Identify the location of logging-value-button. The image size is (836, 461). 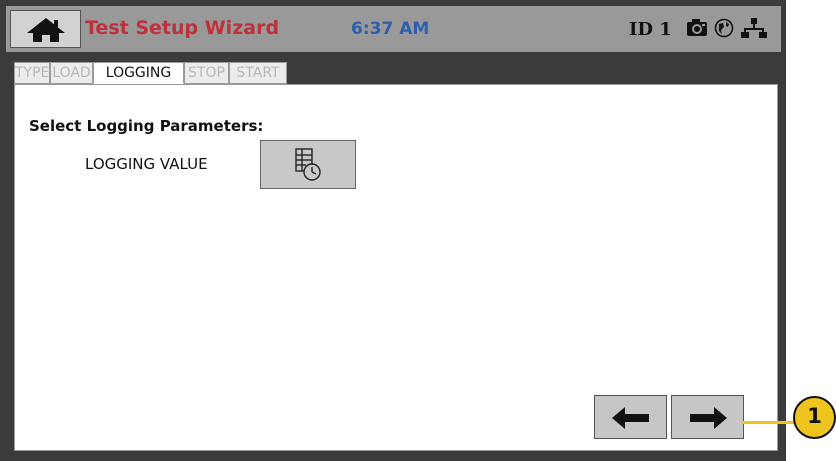
(308, 164).